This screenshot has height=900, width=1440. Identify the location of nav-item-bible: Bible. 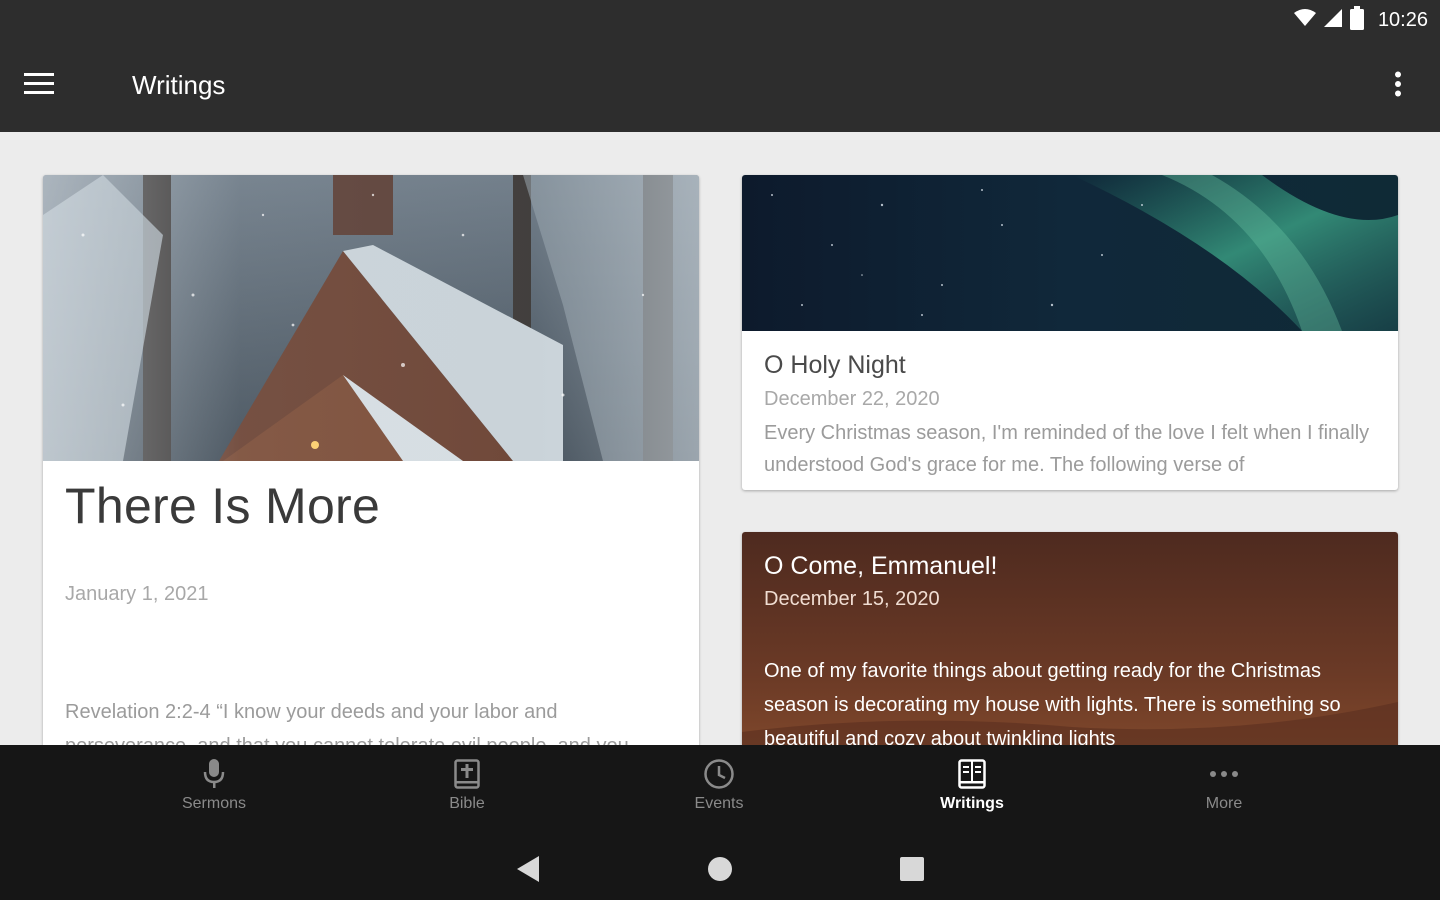
(467, 793).